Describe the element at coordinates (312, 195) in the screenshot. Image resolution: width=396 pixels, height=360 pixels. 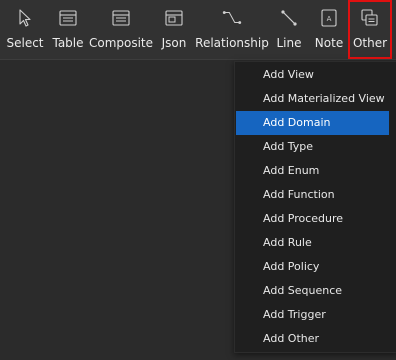
I see `menu-item-add-function: Add Function` at that location.